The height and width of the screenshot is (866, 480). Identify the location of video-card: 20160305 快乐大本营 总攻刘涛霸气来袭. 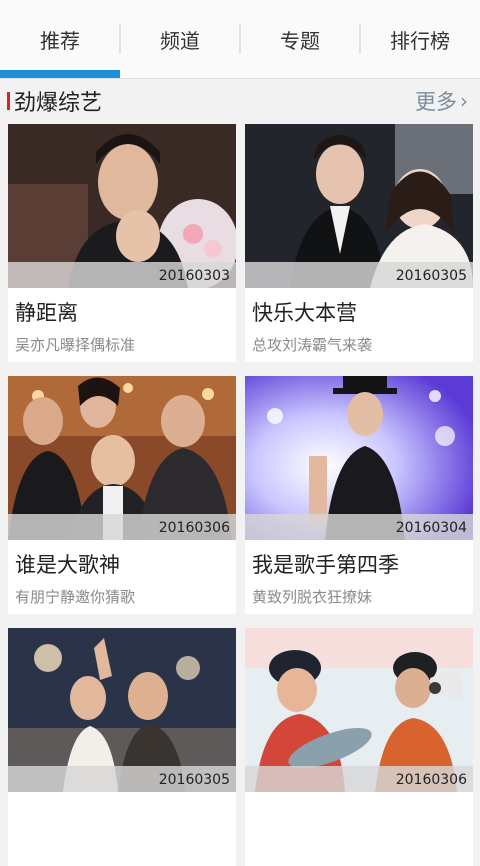
(359, 243).